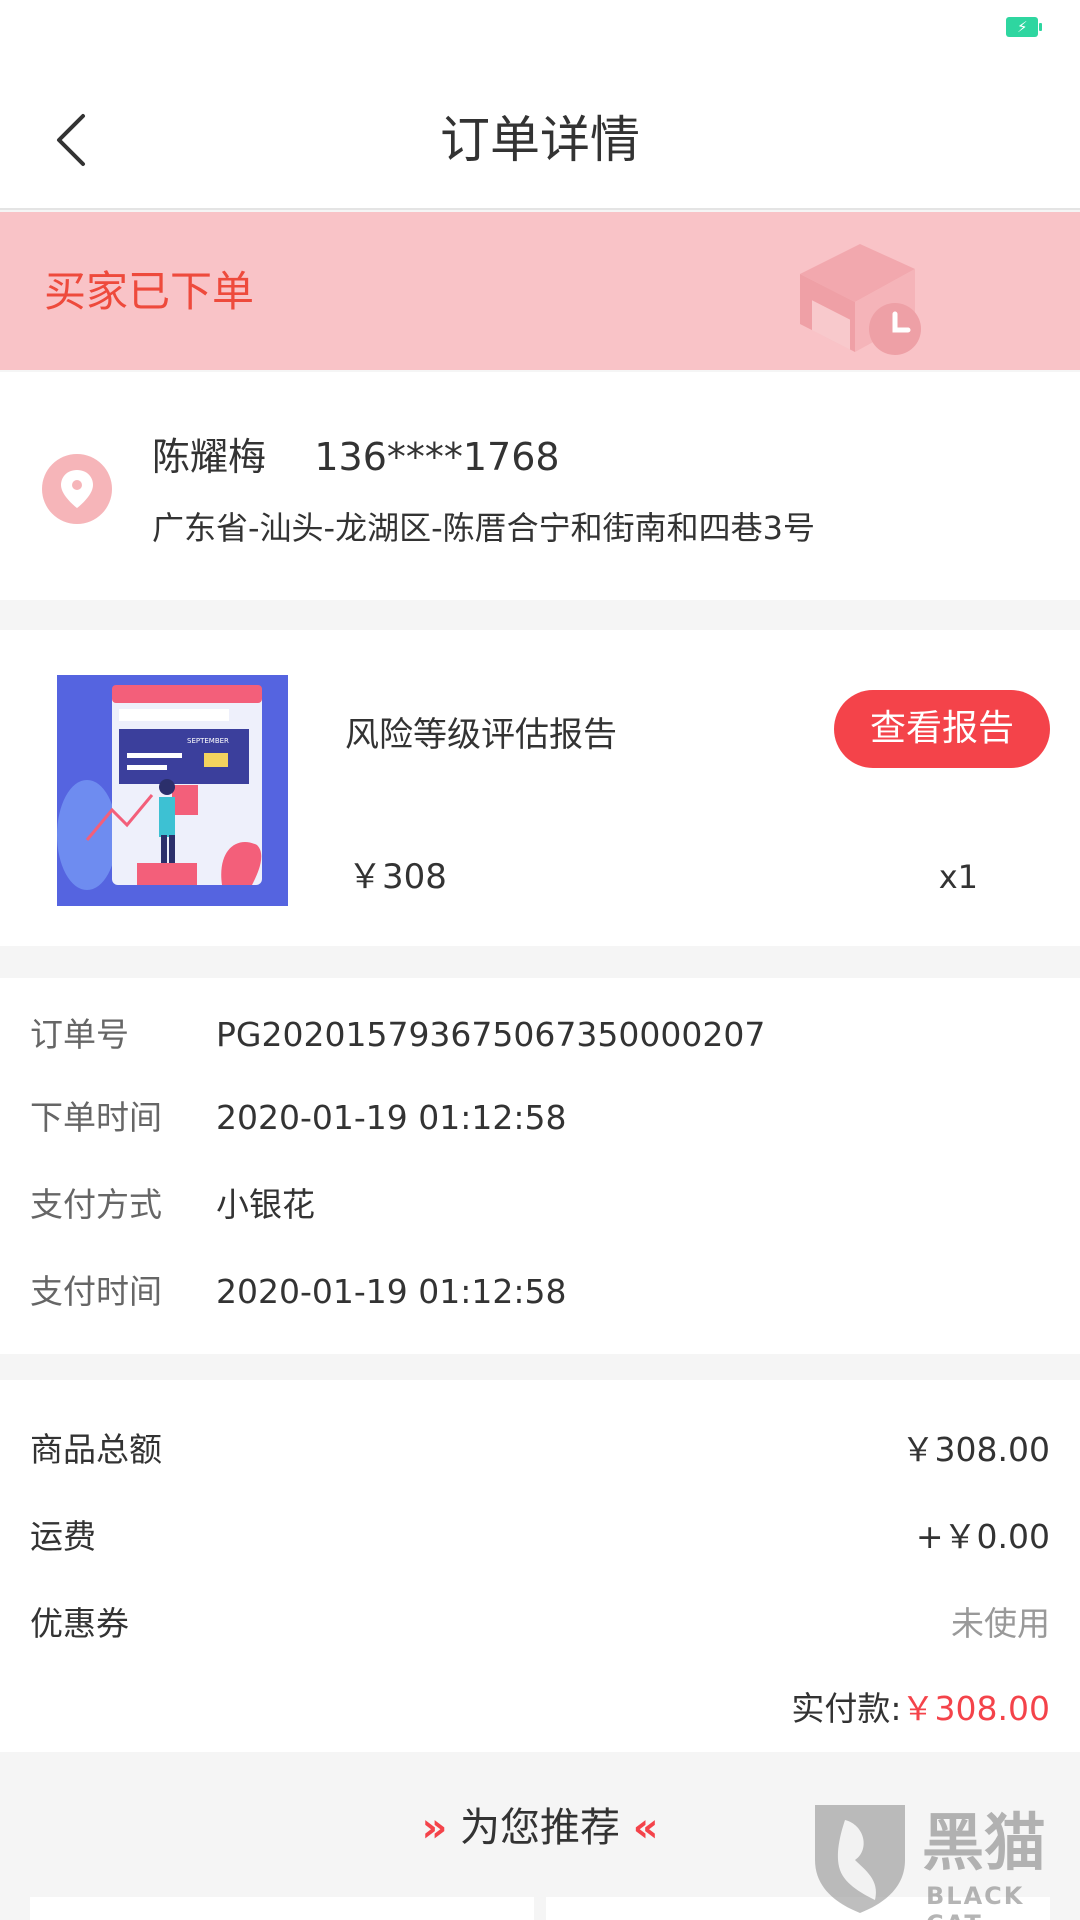  I want to click on double-chevron-left-icon: «, so click(645, 1828).